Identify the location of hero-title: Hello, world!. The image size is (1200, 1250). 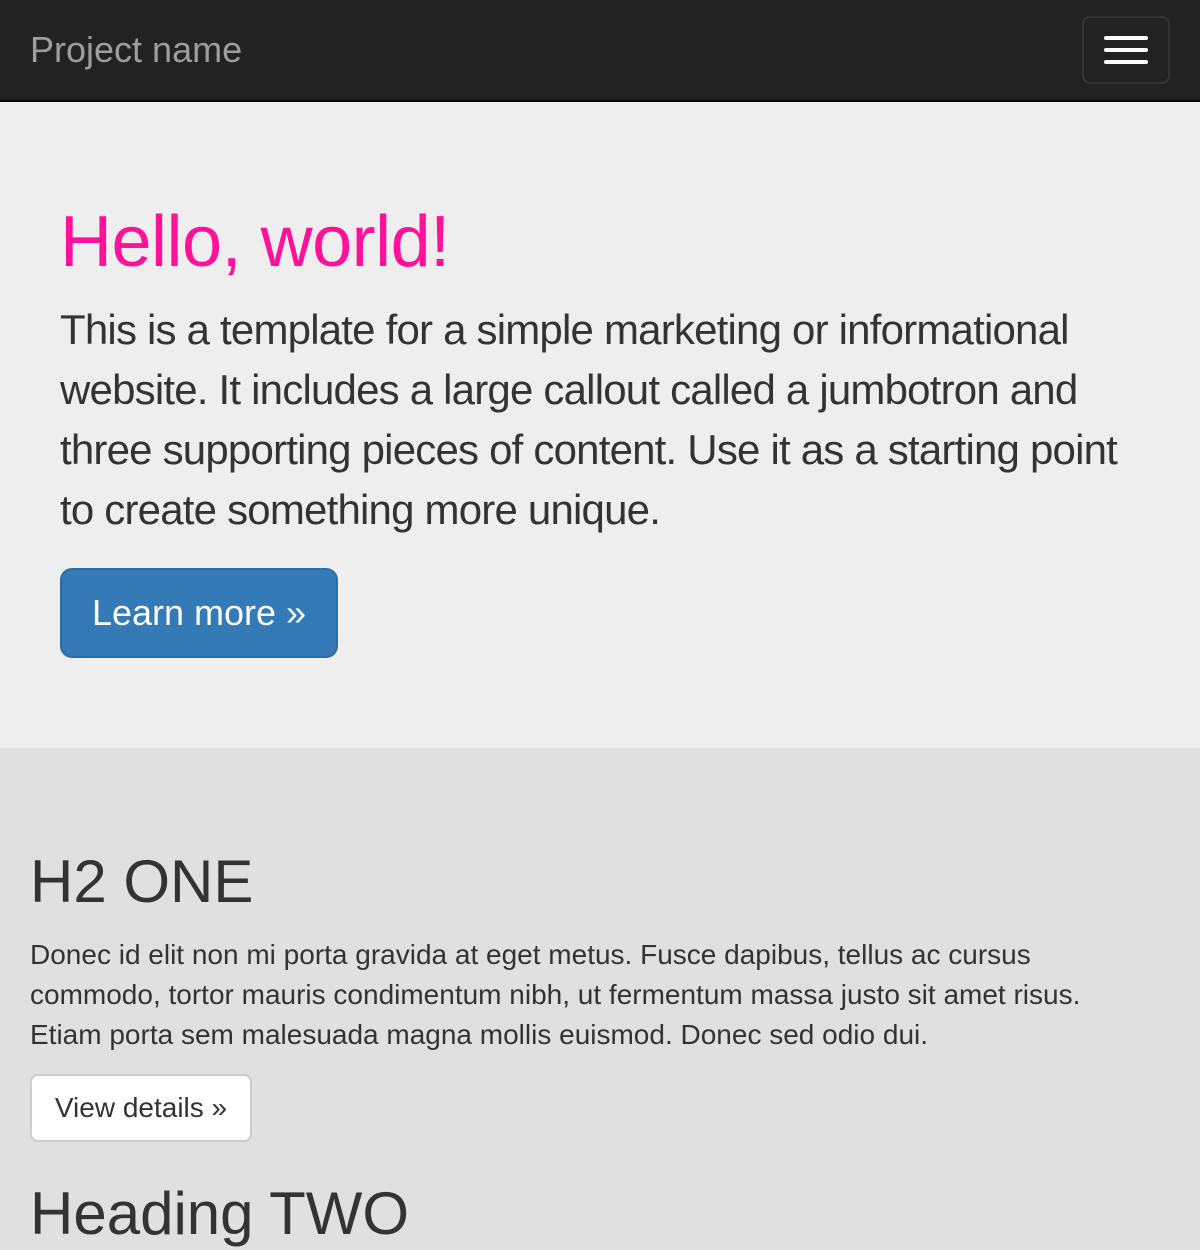
(255, 242).